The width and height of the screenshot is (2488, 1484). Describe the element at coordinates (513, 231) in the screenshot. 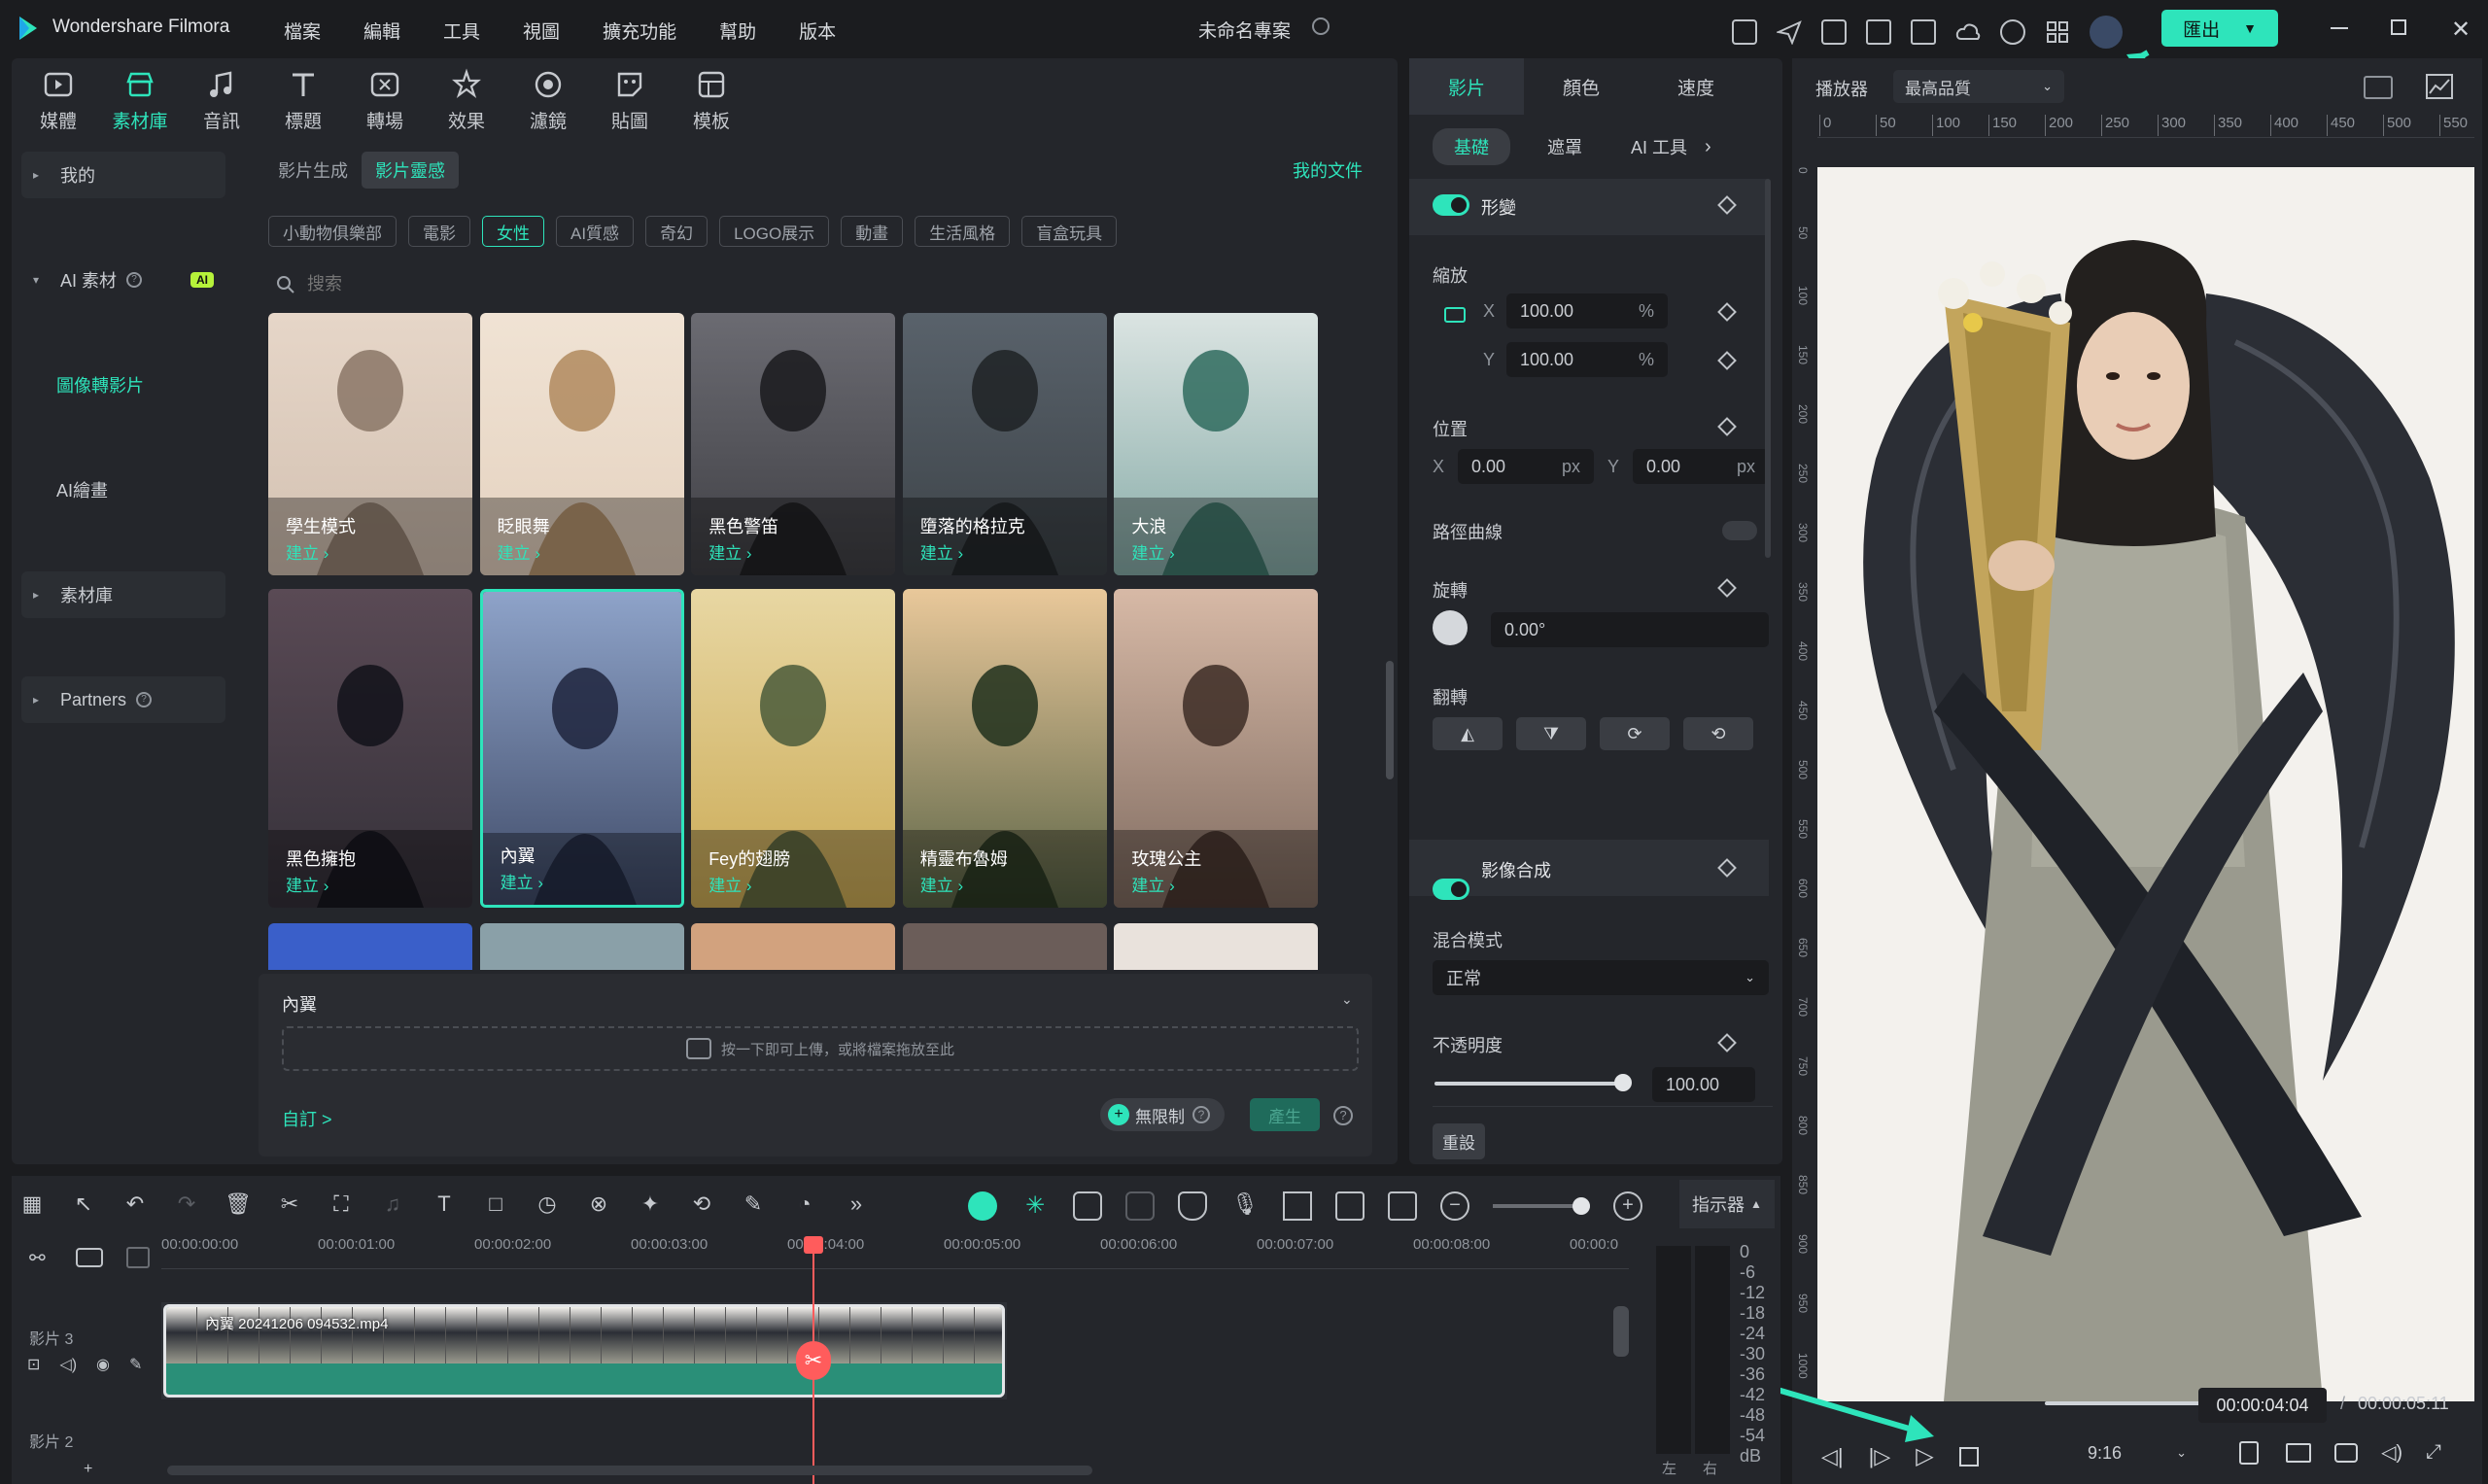

I see `category-chip: 女性` at that location.